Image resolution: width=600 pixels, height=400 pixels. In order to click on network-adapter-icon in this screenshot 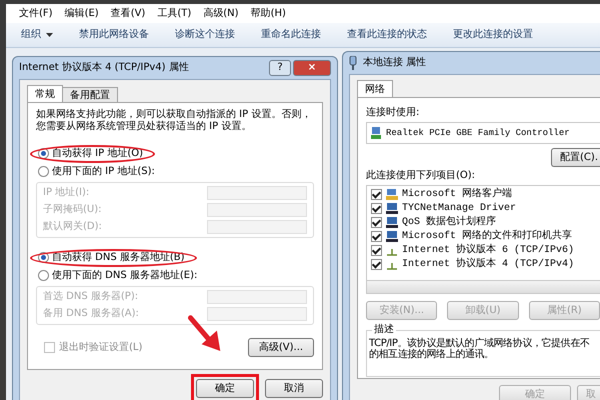, I will do `click(376, 133)`.